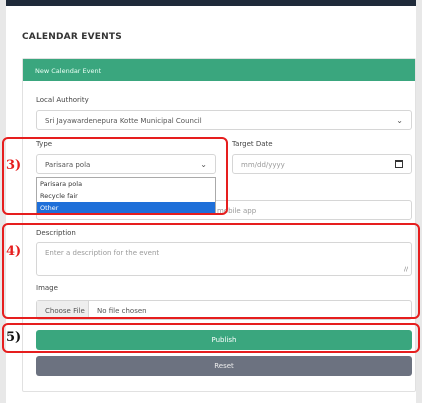  What do you see at coordinates (14, 251) in the screenshot?
I see `callout-number-4: 4)` at bounding box center [14, 251].